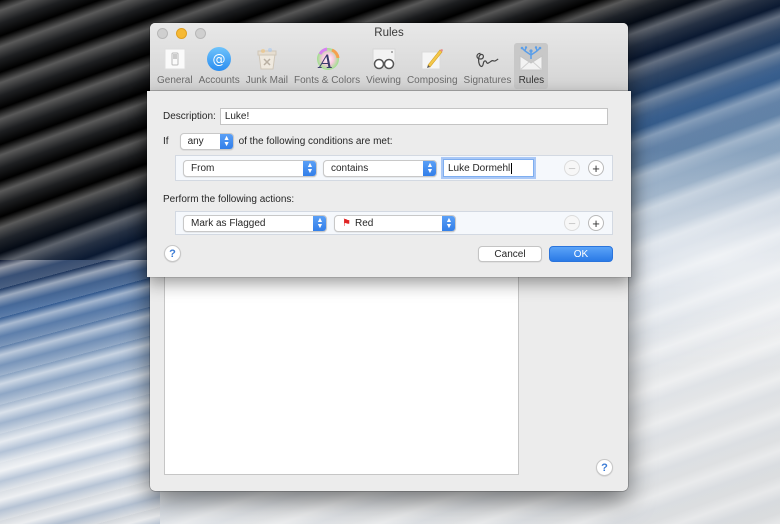  I want to click on toolbar-item-viewing: Viewing, so click(383, 66).